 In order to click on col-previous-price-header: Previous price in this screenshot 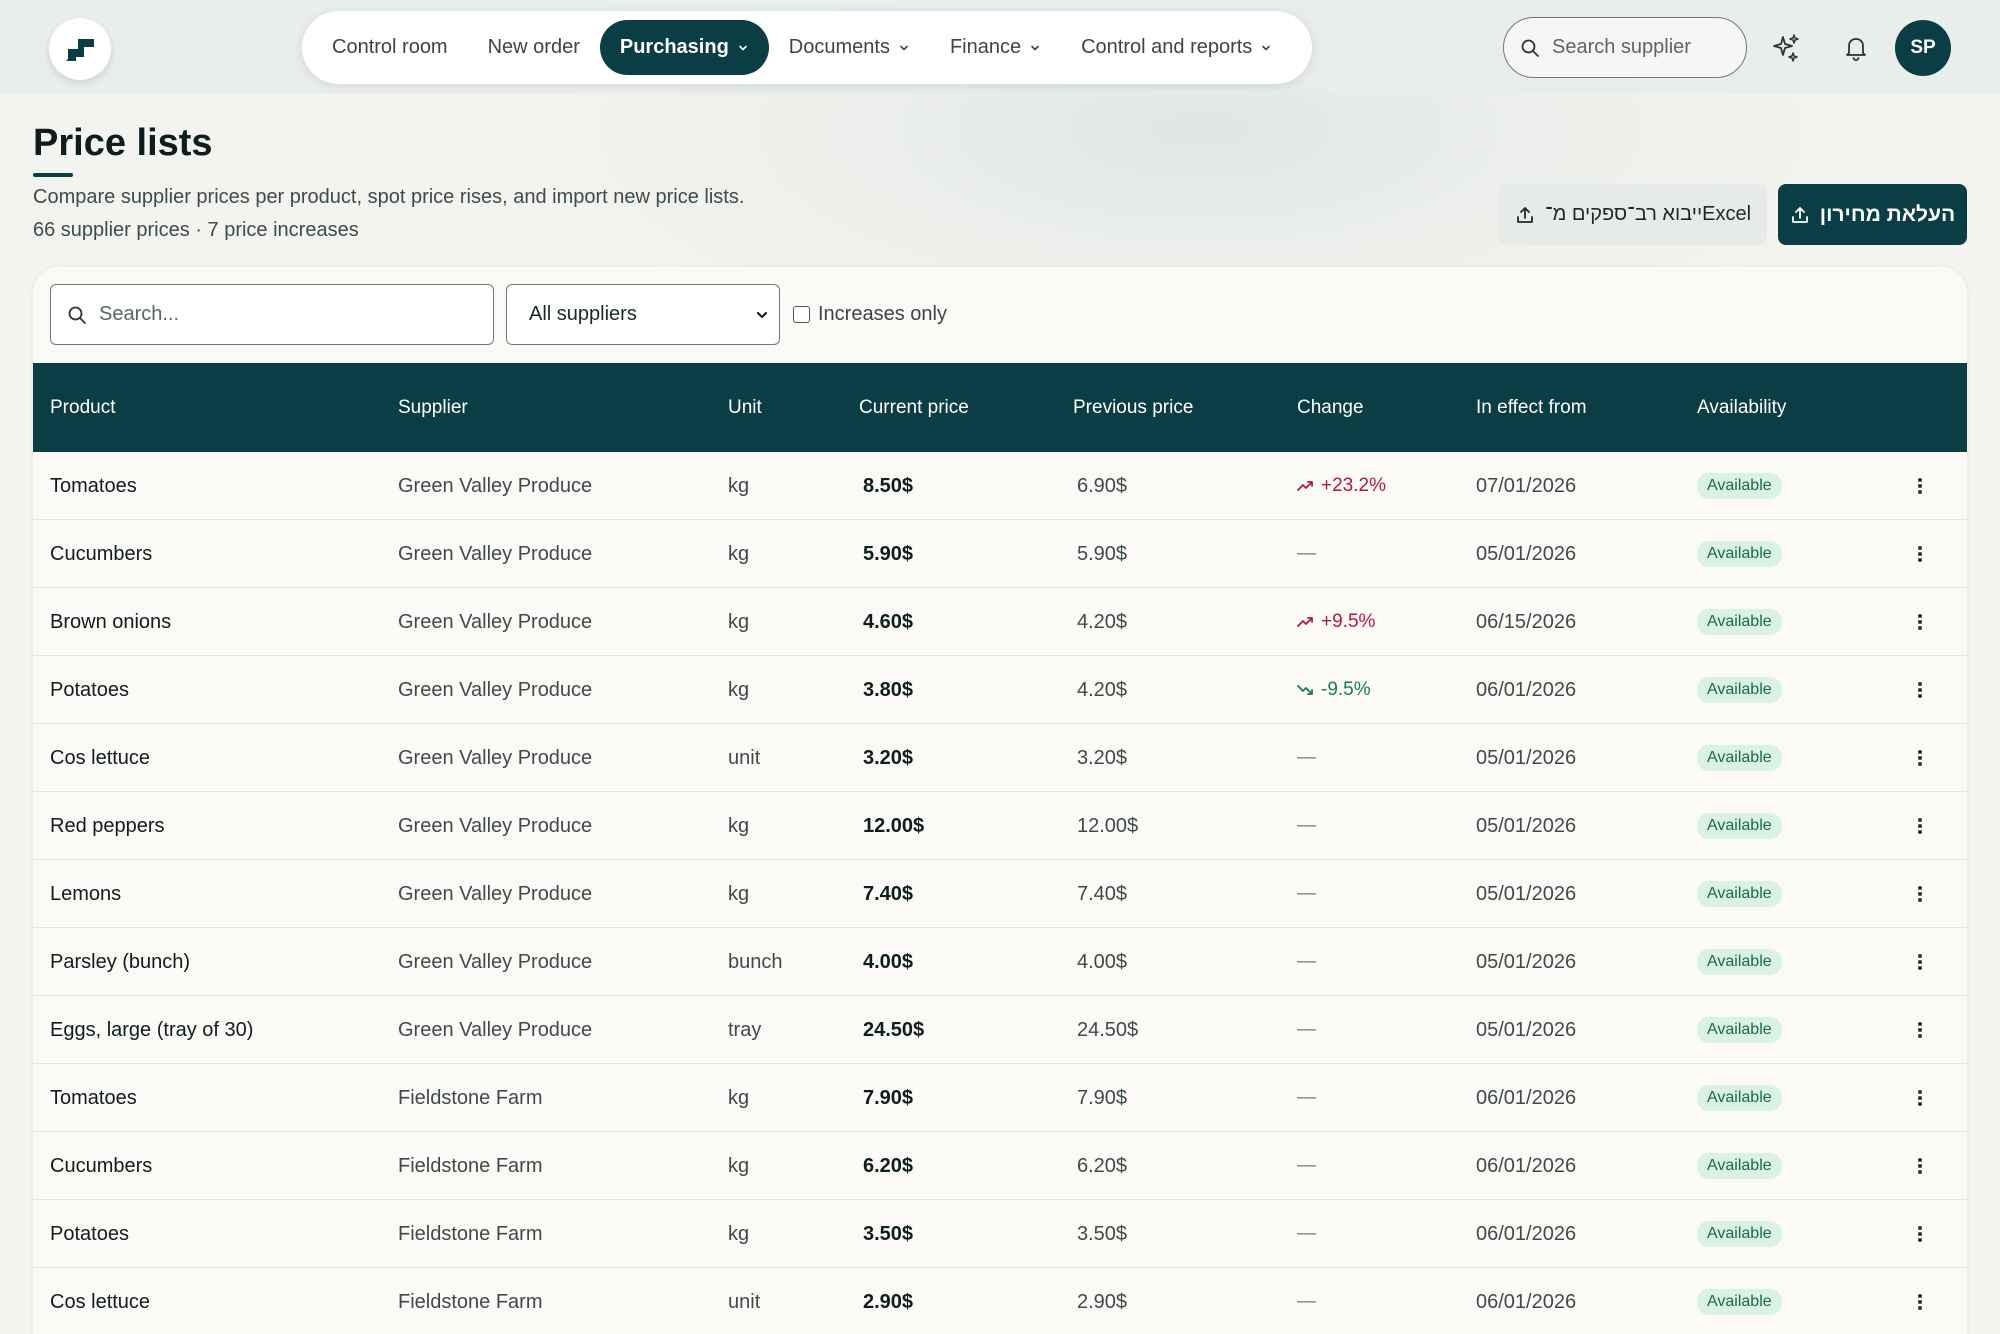, I will do `click(1133, 407)`.